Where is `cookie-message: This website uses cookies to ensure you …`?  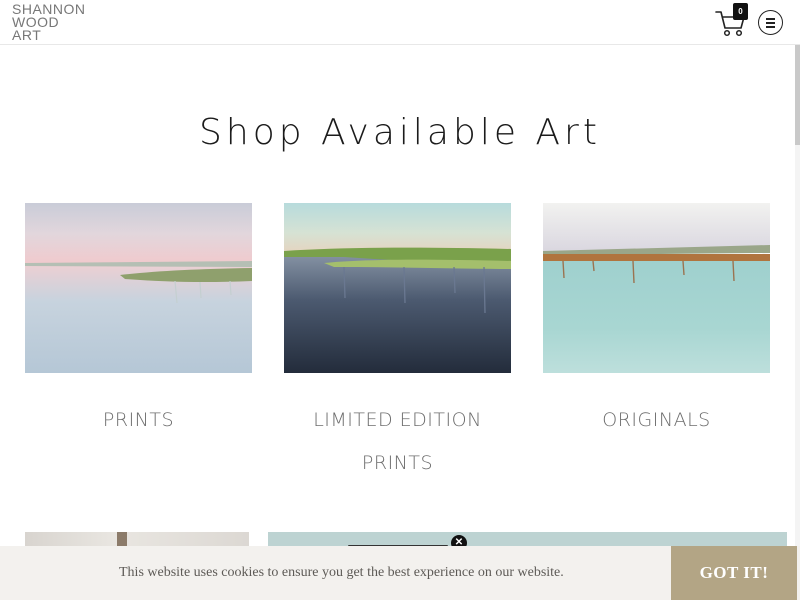 cookie-message: This website uses cookies to ensure you … is located at coordinates (341, 572).